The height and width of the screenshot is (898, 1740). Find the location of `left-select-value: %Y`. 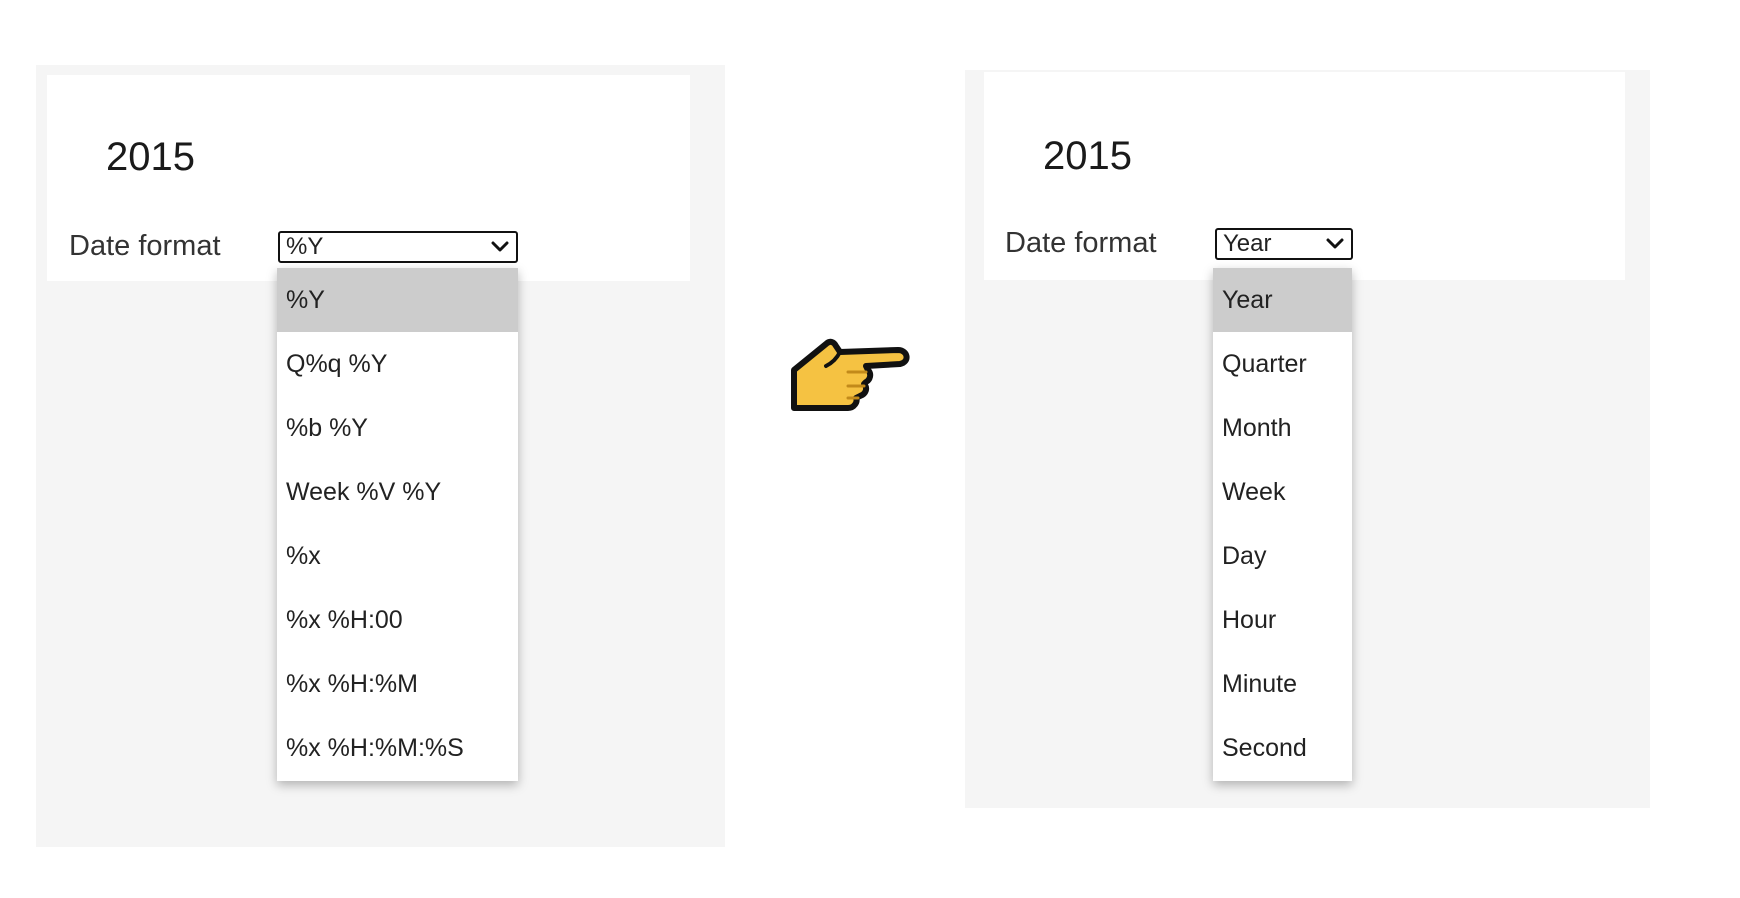

left-select-value: %Y is located at coordinates (305, 246).